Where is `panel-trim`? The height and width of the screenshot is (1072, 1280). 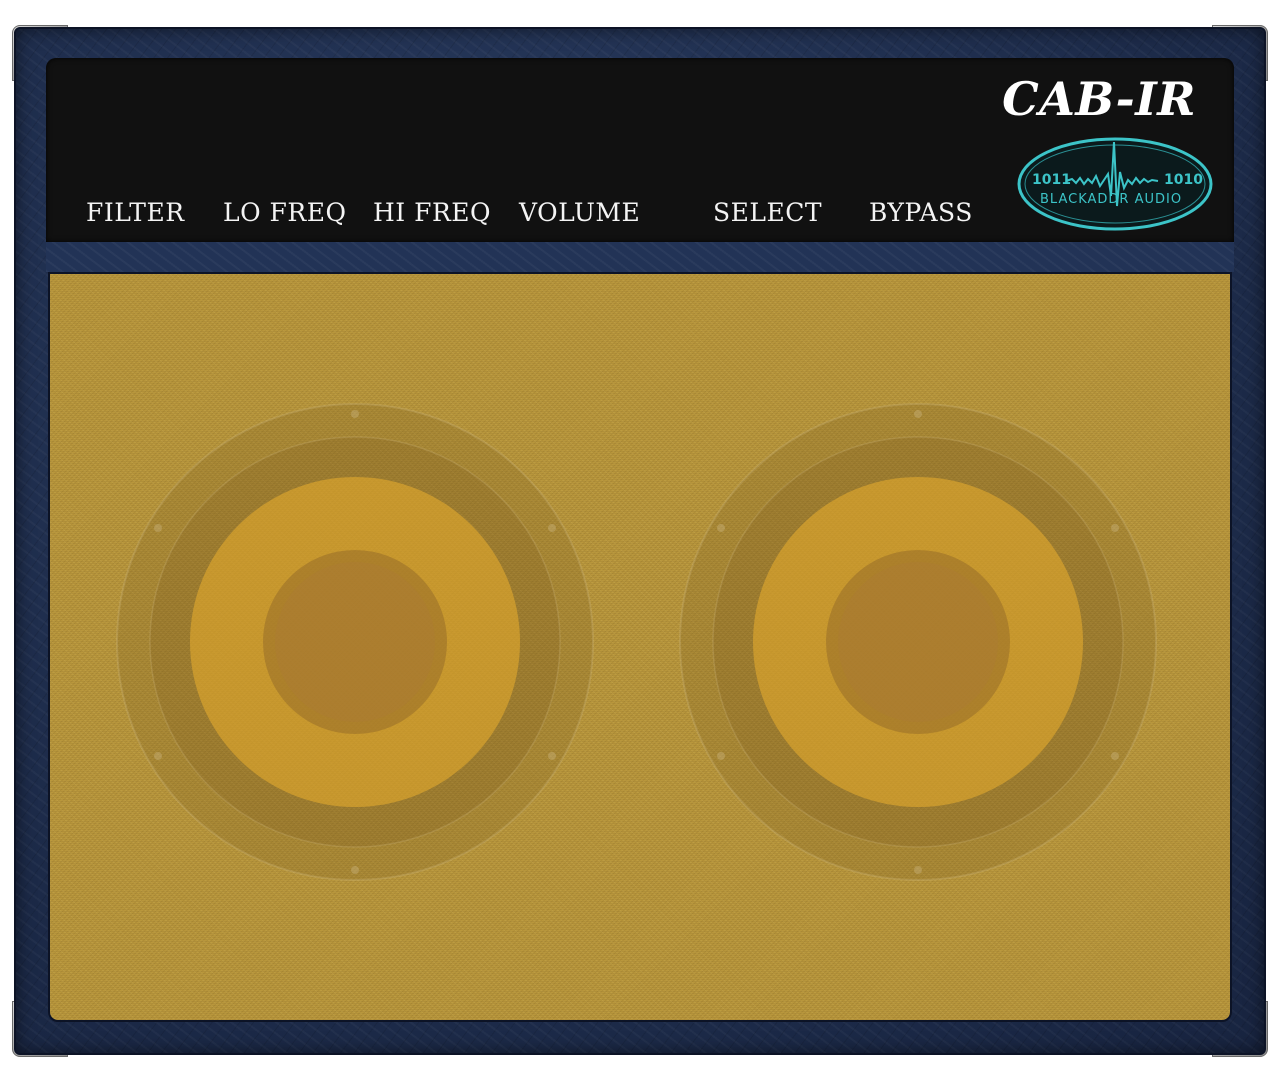 panel-trim is located at coordinates (640, 257).